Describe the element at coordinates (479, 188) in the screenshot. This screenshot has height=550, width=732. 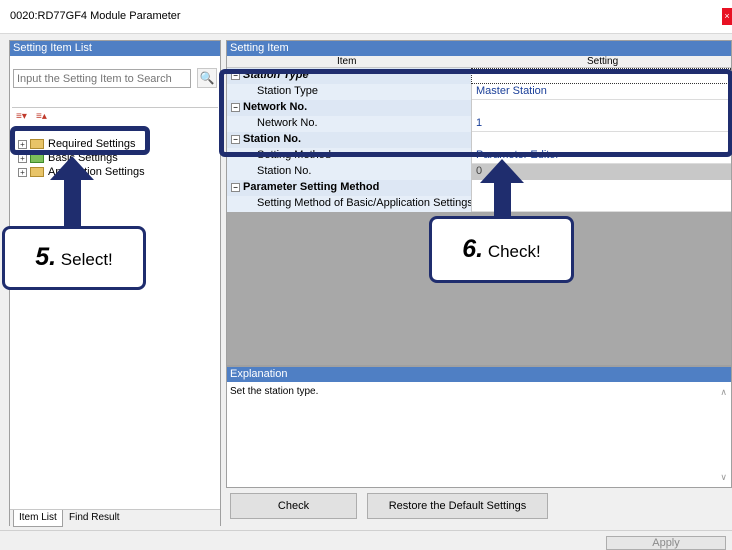
I see `table-row: − Parameter Setting Method` at that location.